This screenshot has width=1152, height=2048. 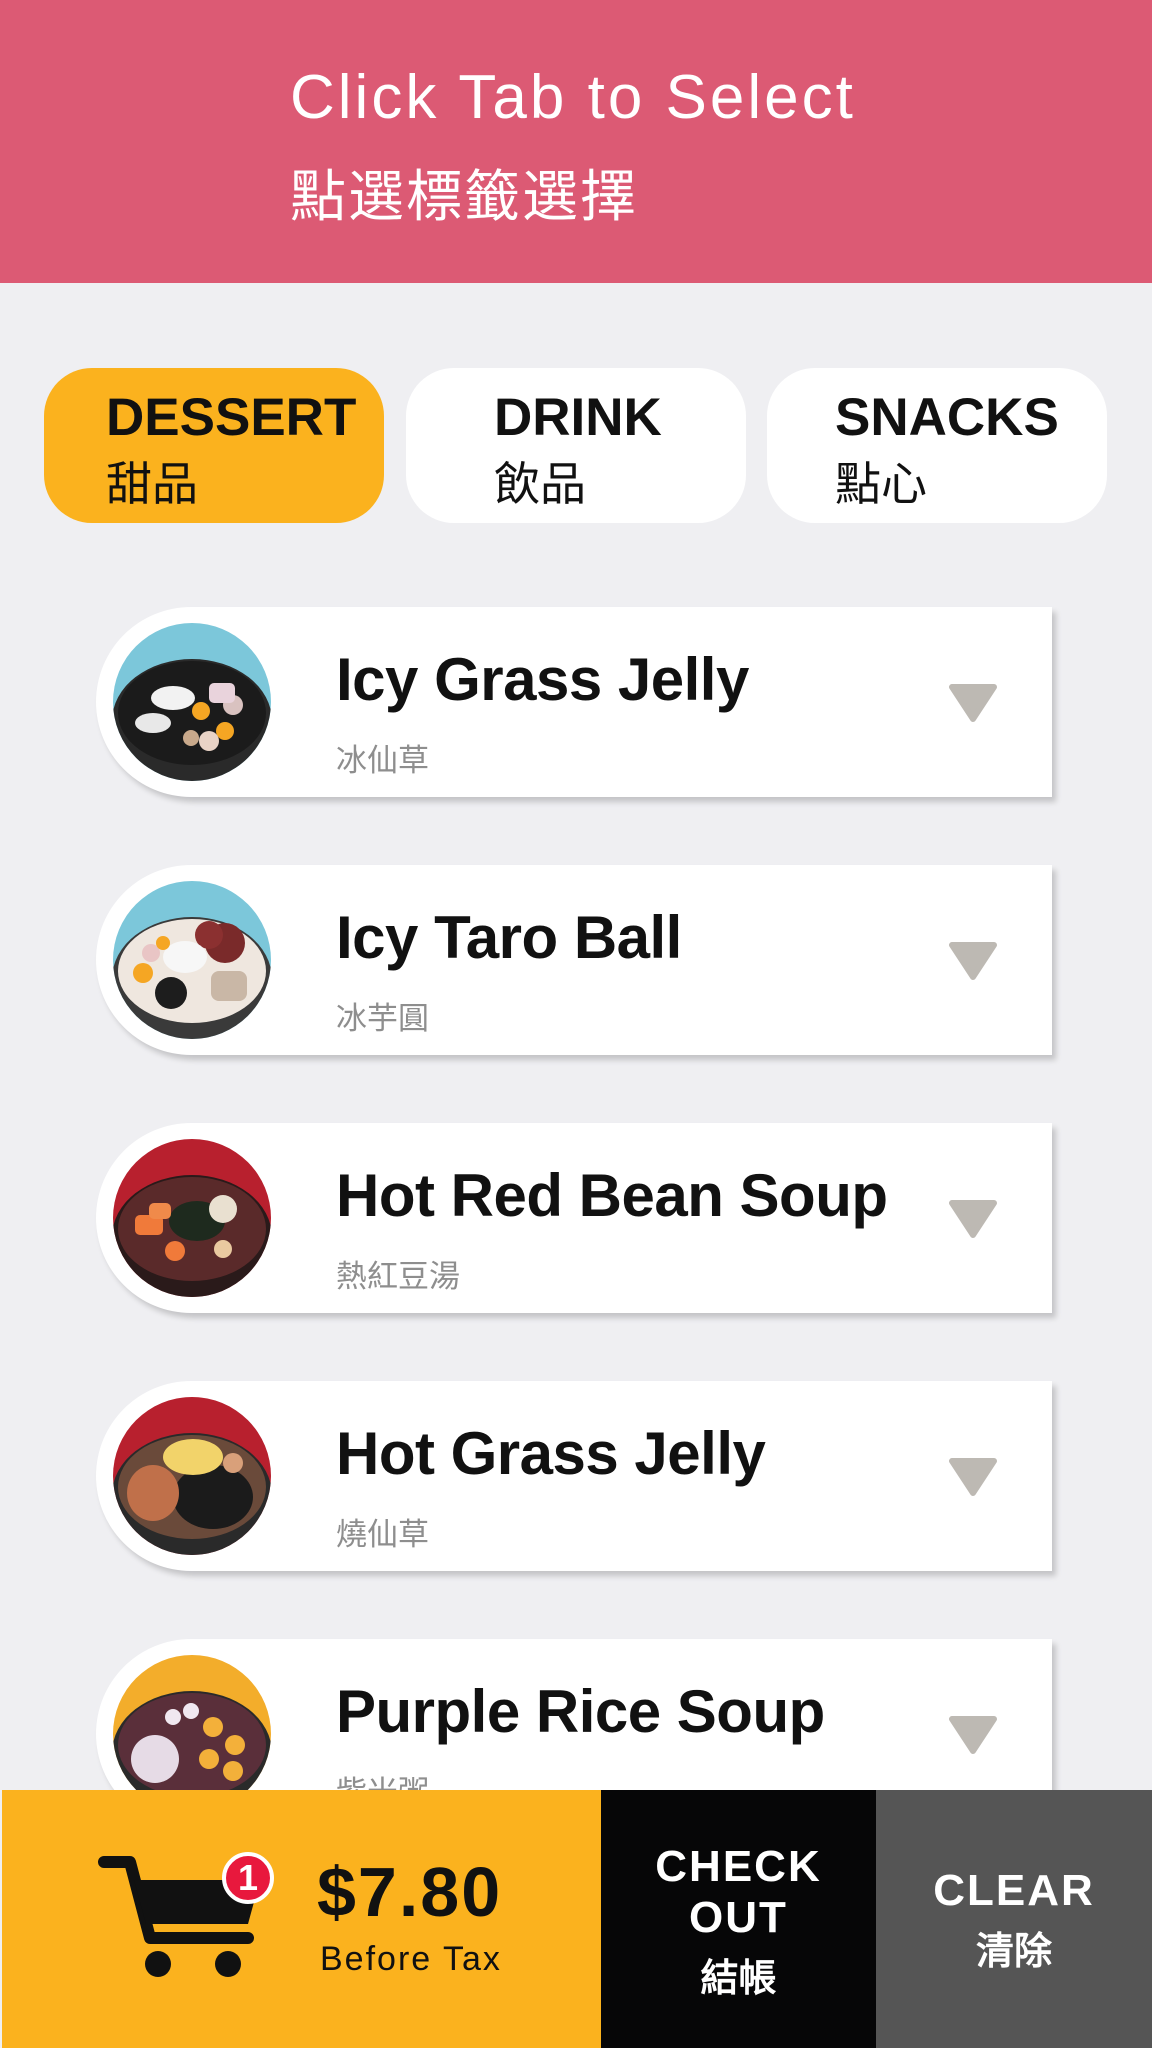 I want to click on tab-drink: DRINK 飲品, so click(x=576, y=445).